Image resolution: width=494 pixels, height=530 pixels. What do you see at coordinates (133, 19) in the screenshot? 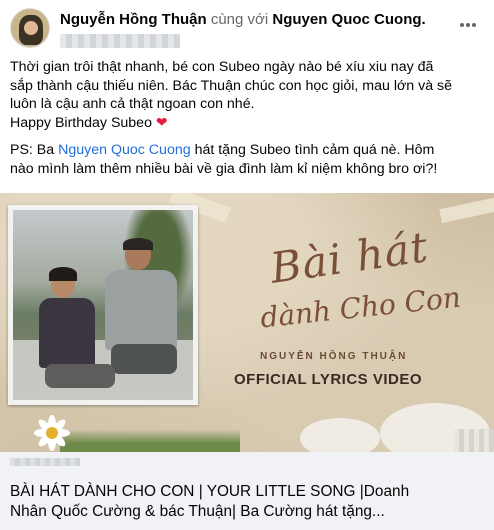
I see `author-name: Nguyễn Hồng Thuận` at bounding box center [133, 19].